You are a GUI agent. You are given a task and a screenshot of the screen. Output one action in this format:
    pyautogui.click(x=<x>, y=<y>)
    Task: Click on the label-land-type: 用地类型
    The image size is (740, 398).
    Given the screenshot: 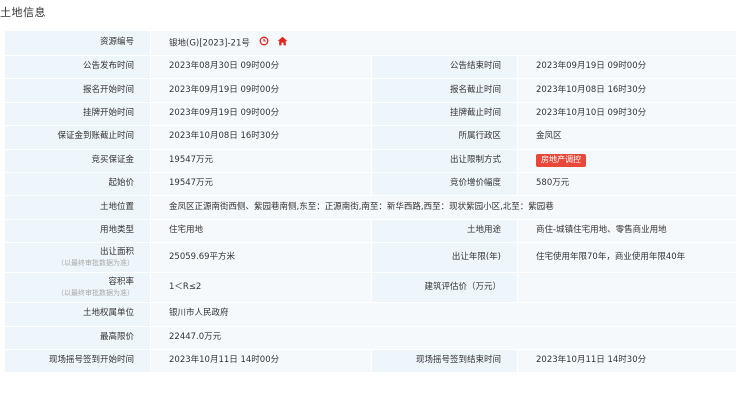 What is the action you would take?
    pyautogui.click(x=77, y=231)
    